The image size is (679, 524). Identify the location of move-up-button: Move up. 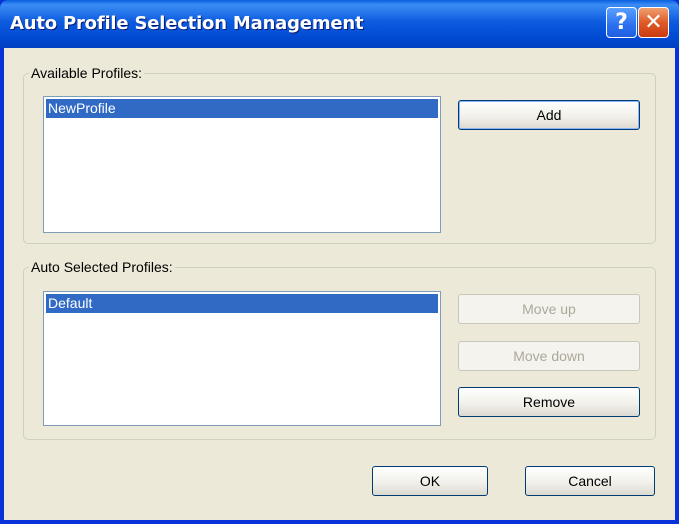
(549, 309).